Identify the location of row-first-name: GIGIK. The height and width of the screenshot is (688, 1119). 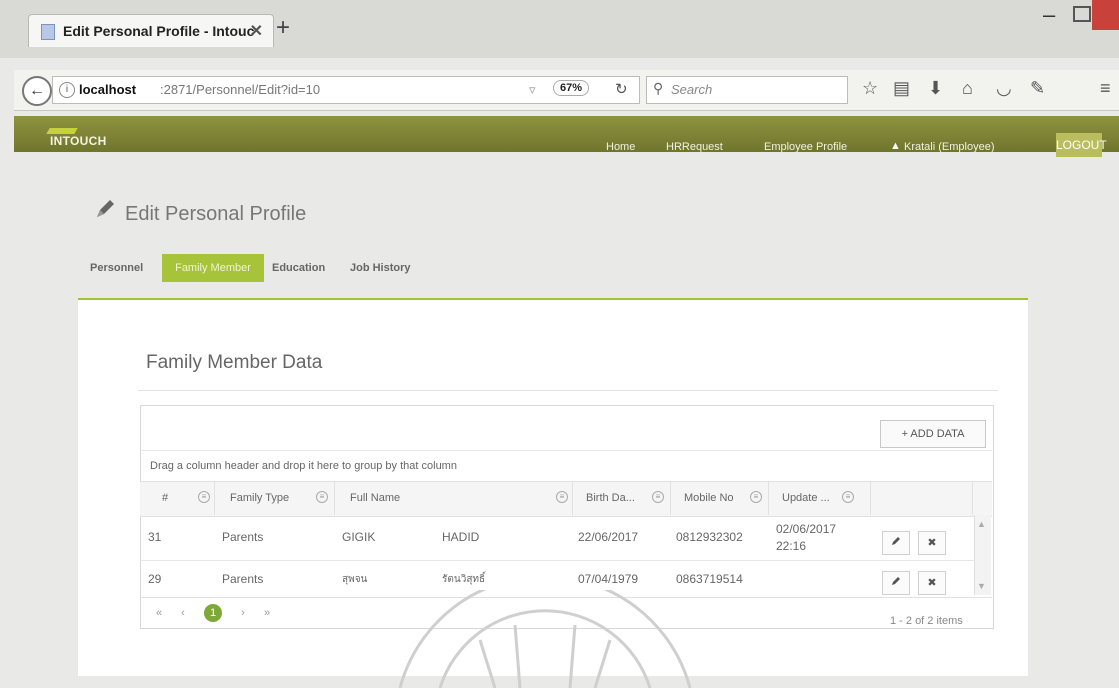
(359, 537).